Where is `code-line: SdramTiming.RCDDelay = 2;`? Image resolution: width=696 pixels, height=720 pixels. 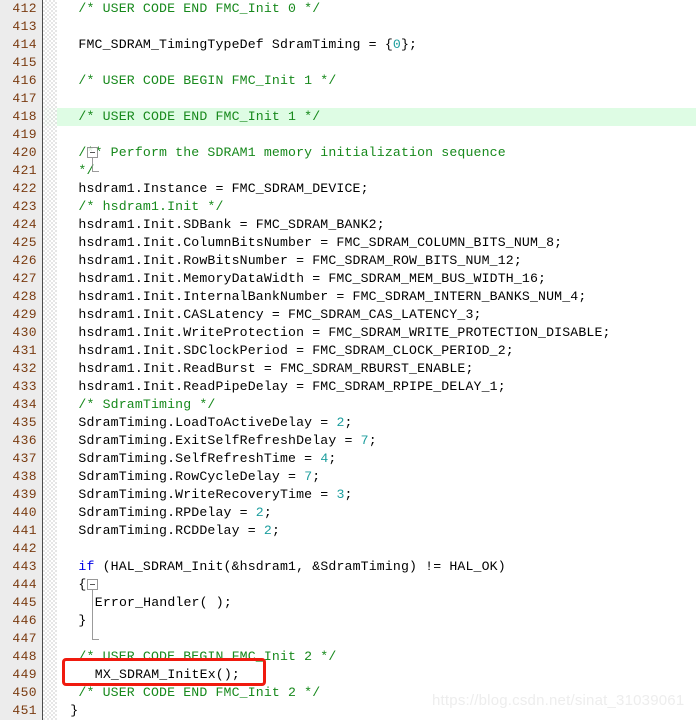
code-line: SdramTiming.RCDDelay = 2; is located at coordinates (179, 531).